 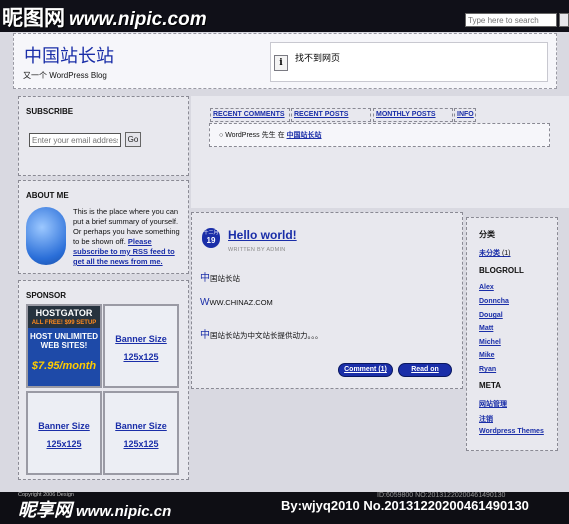 What do you see at coordinates (379, 135) in the screenshot?
I see `tab-content: ○ WordPress 先生 在 中国站长站` at bounding box center [379, 135].